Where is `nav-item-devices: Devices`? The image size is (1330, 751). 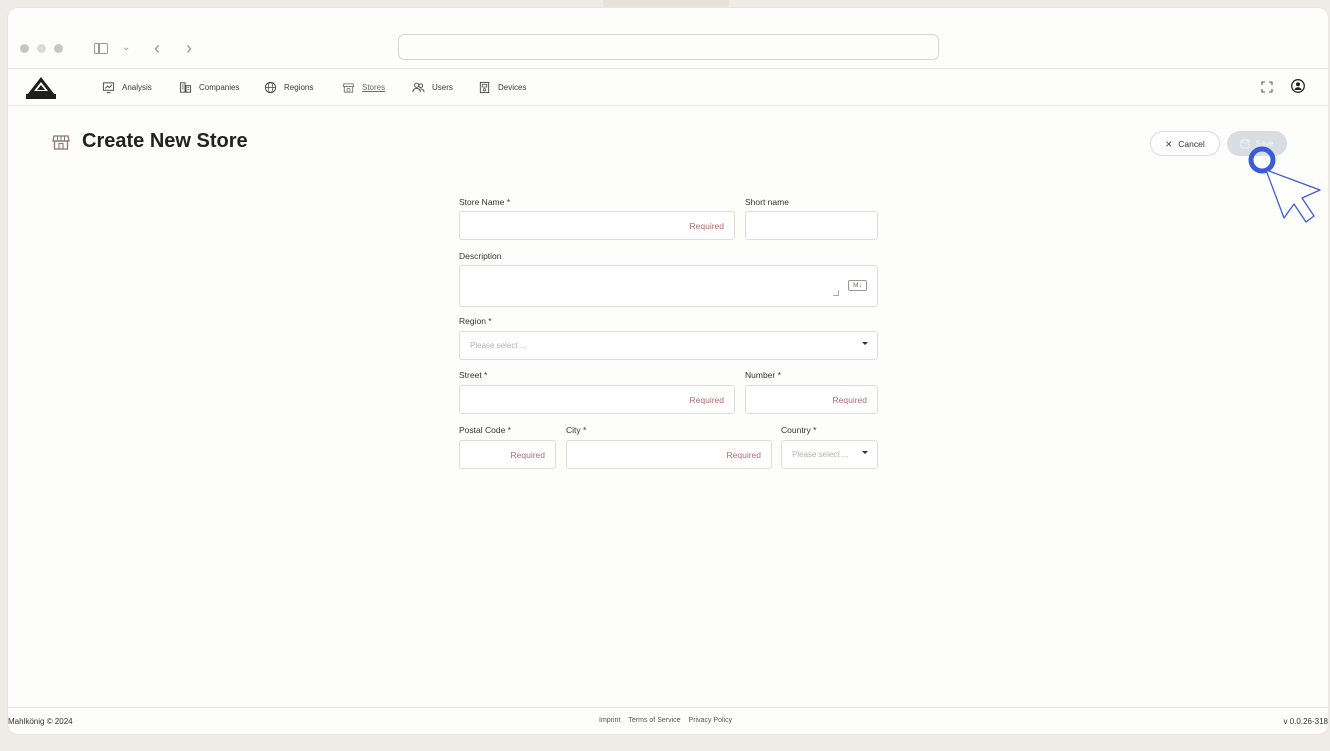 nav-item-devices: Devices is located at coordinates (502, 87).